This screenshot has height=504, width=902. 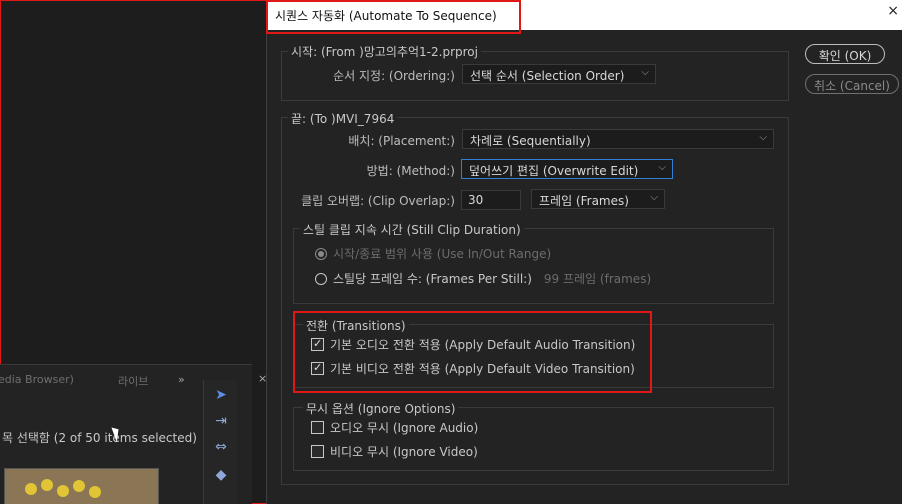 I want to click on to-label: 끝: (To )MVI_7964, so click(x=343, y=118).